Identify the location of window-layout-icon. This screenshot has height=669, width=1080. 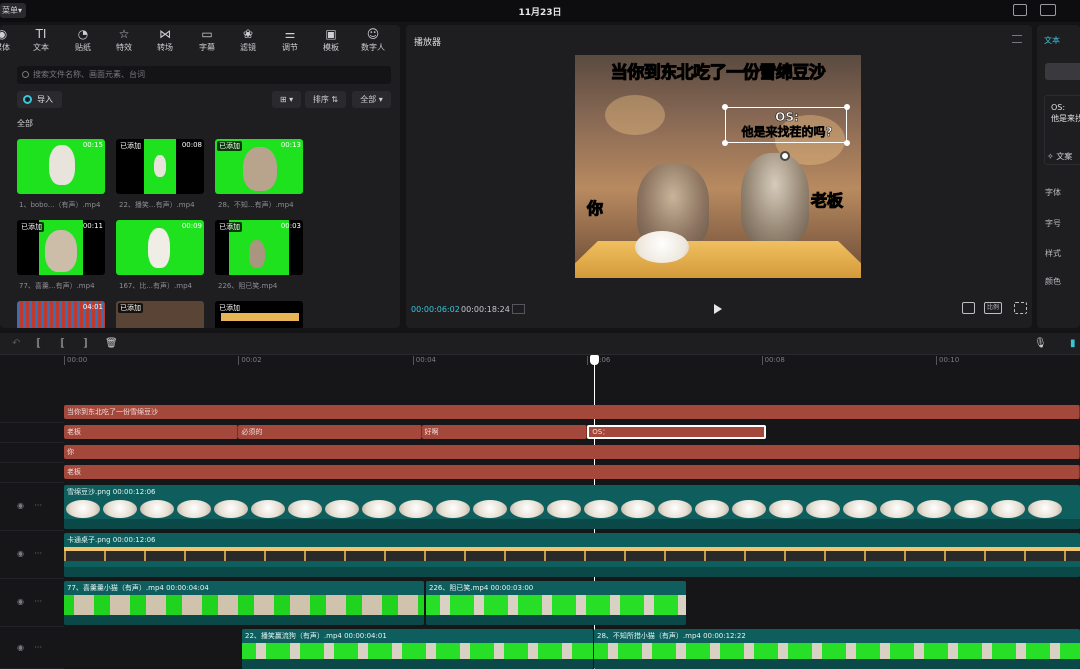
(1048, 10).